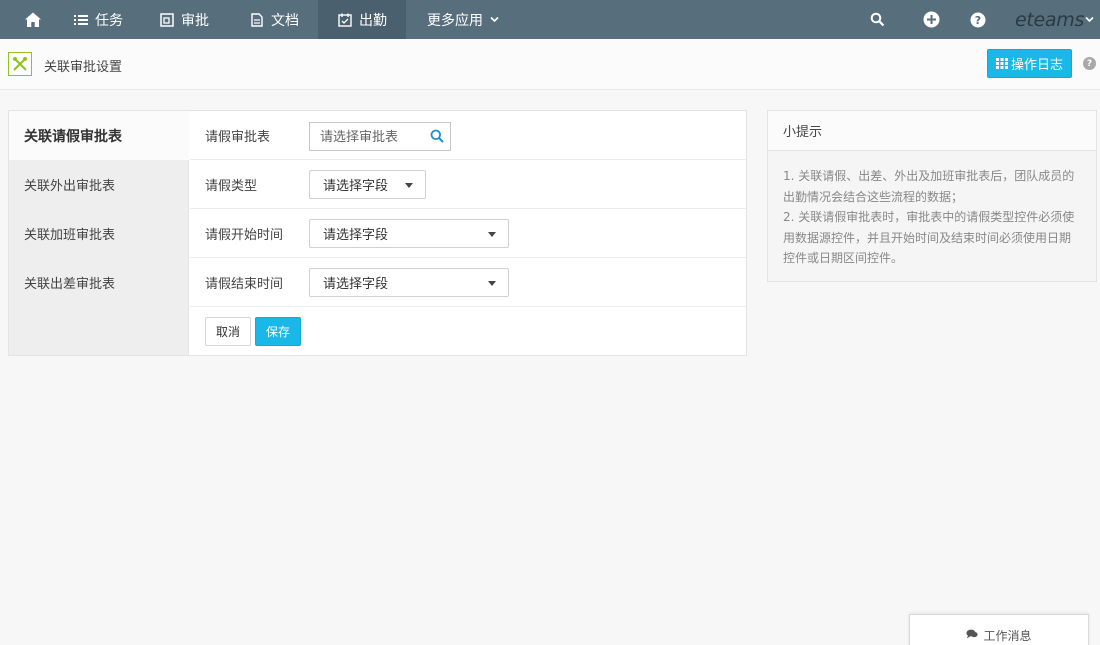  Describe the element at coordinates (167, 19) in the screenshot. I see `approval-icon` at that location.